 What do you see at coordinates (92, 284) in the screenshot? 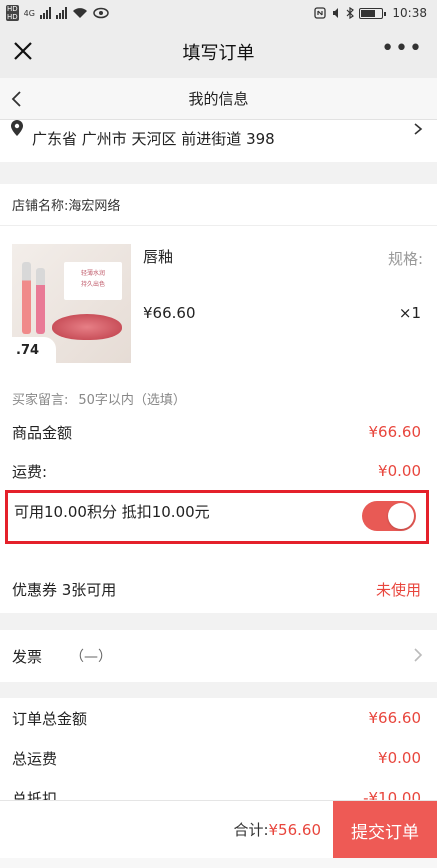
I see `thumbnail-caption-line-2: 持久出色` at bounding box center [92, 284].